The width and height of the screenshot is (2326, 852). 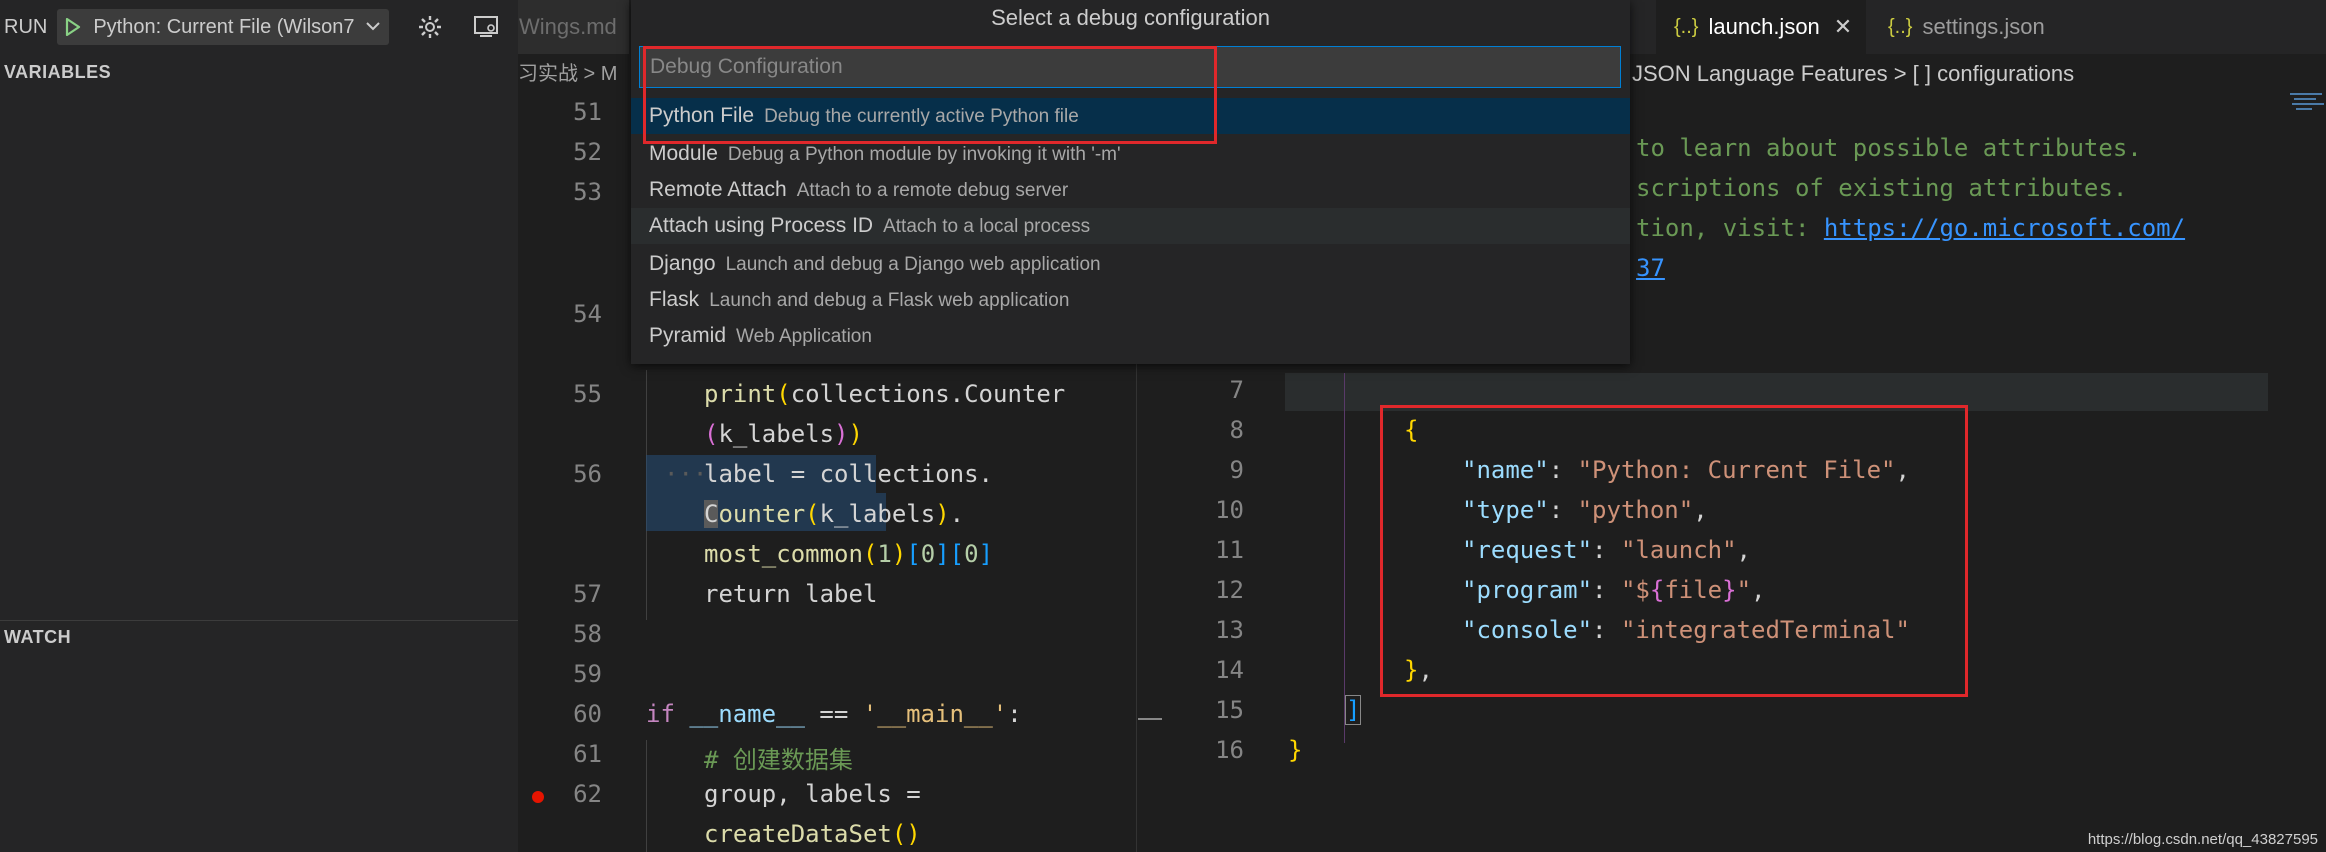 I want to click on line-number: 15, so click(x=1229, y=710).